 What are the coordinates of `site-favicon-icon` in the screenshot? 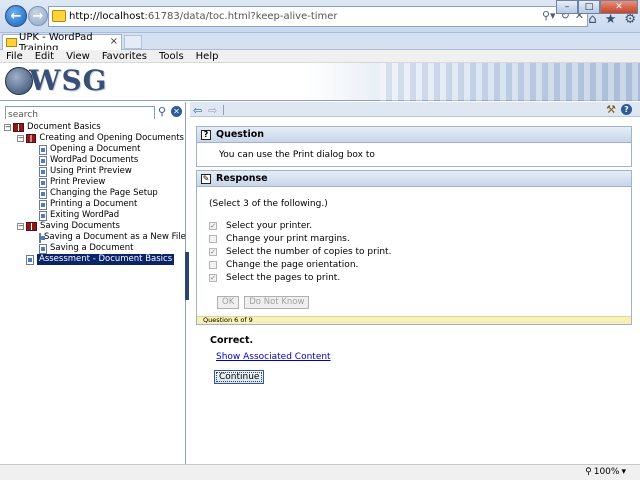 It's located at (59, 16).